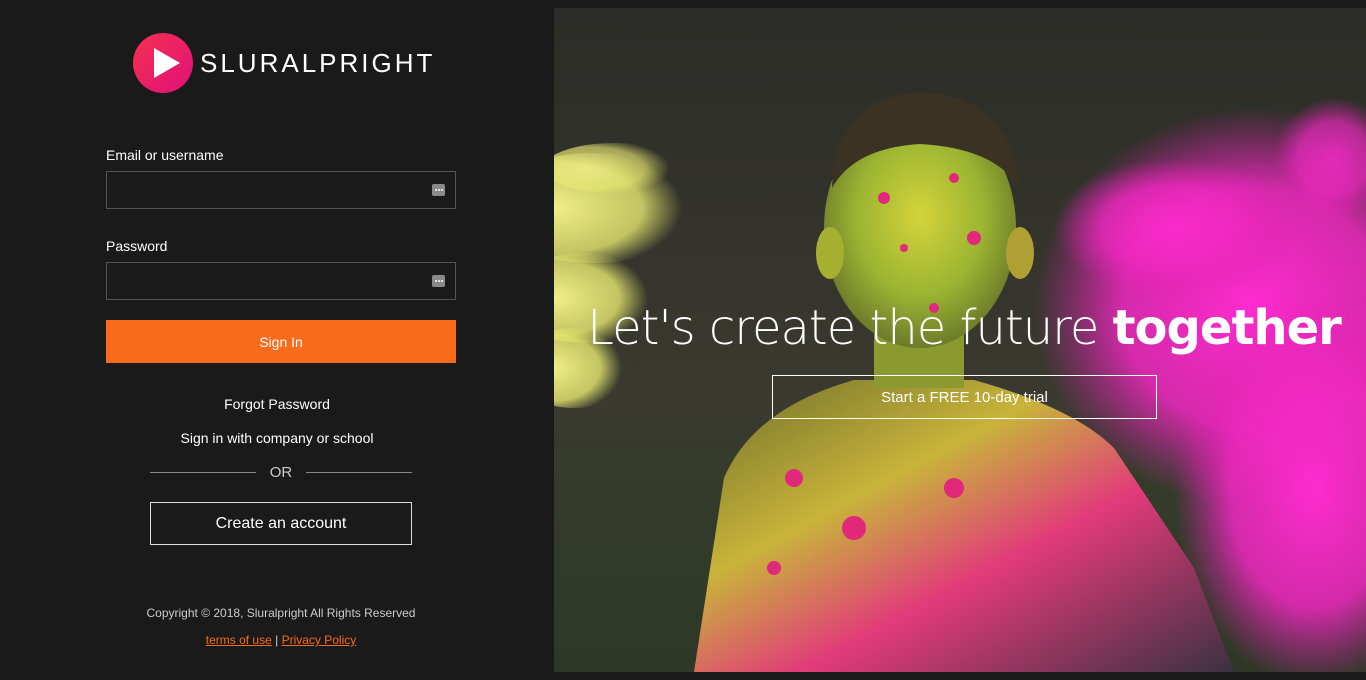  I want to click on sign-in-button: Sign In, so click(281, 341).